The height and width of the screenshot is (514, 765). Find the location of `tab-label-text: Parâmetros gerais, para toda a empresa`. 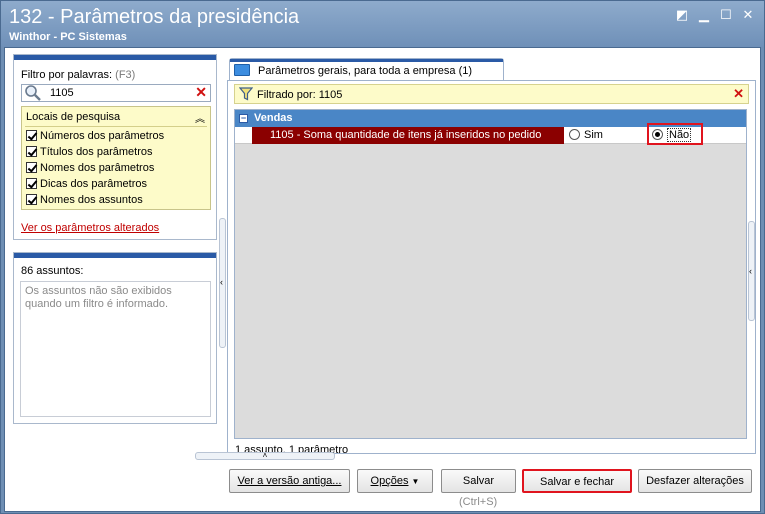

tab-label-text: Parâmetros gerais, para toda a empresa is located at coordinates (357, 71).